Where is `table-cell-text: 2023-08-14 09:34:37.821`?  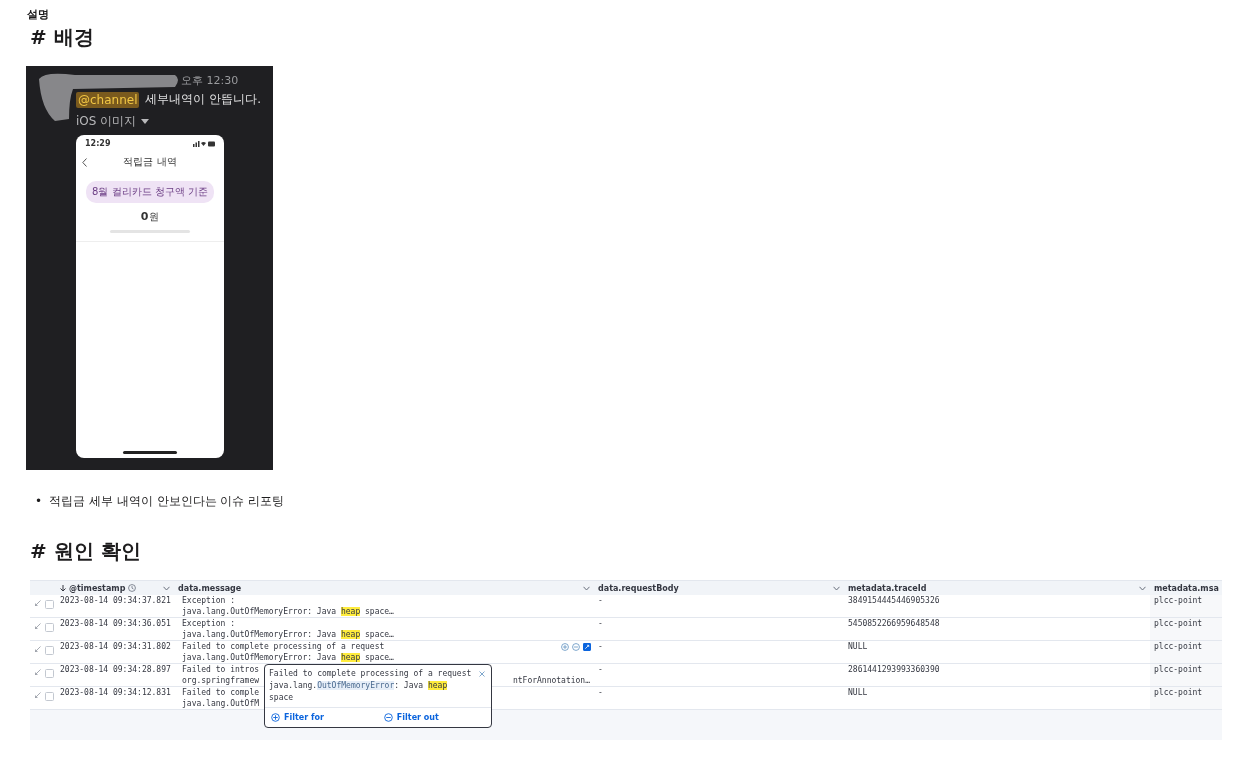 table-cell-text: 2023-08-14 09:34:37.821 is located at coordinates (115, 601).